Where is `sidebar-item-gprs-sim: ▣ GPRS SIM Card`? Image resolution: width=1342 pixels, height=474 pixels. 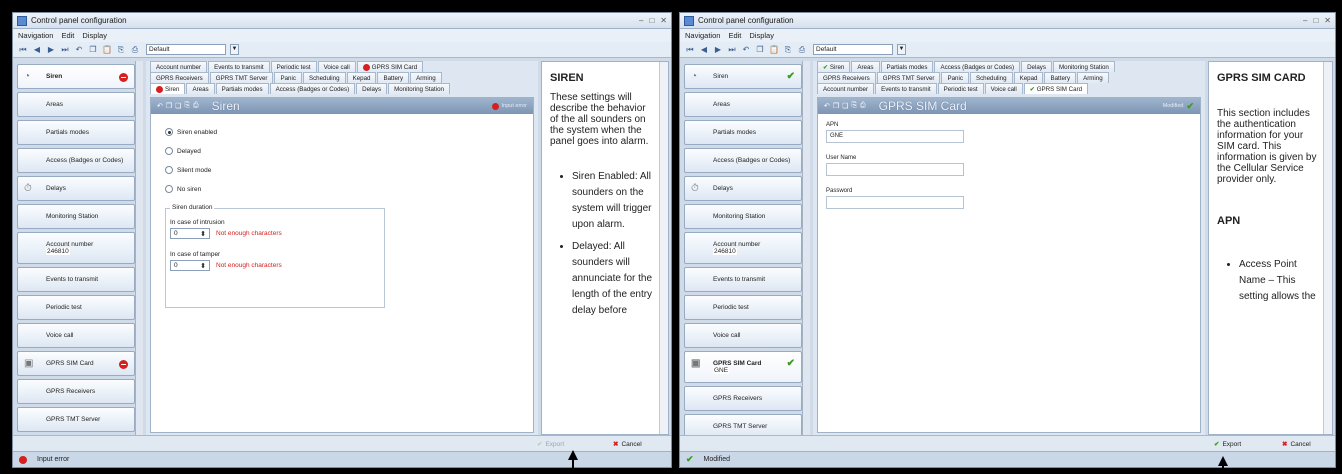 sidebar-item-gprs-sim: ▣ GPRS SIM Card is located at coordinates (76, 363).